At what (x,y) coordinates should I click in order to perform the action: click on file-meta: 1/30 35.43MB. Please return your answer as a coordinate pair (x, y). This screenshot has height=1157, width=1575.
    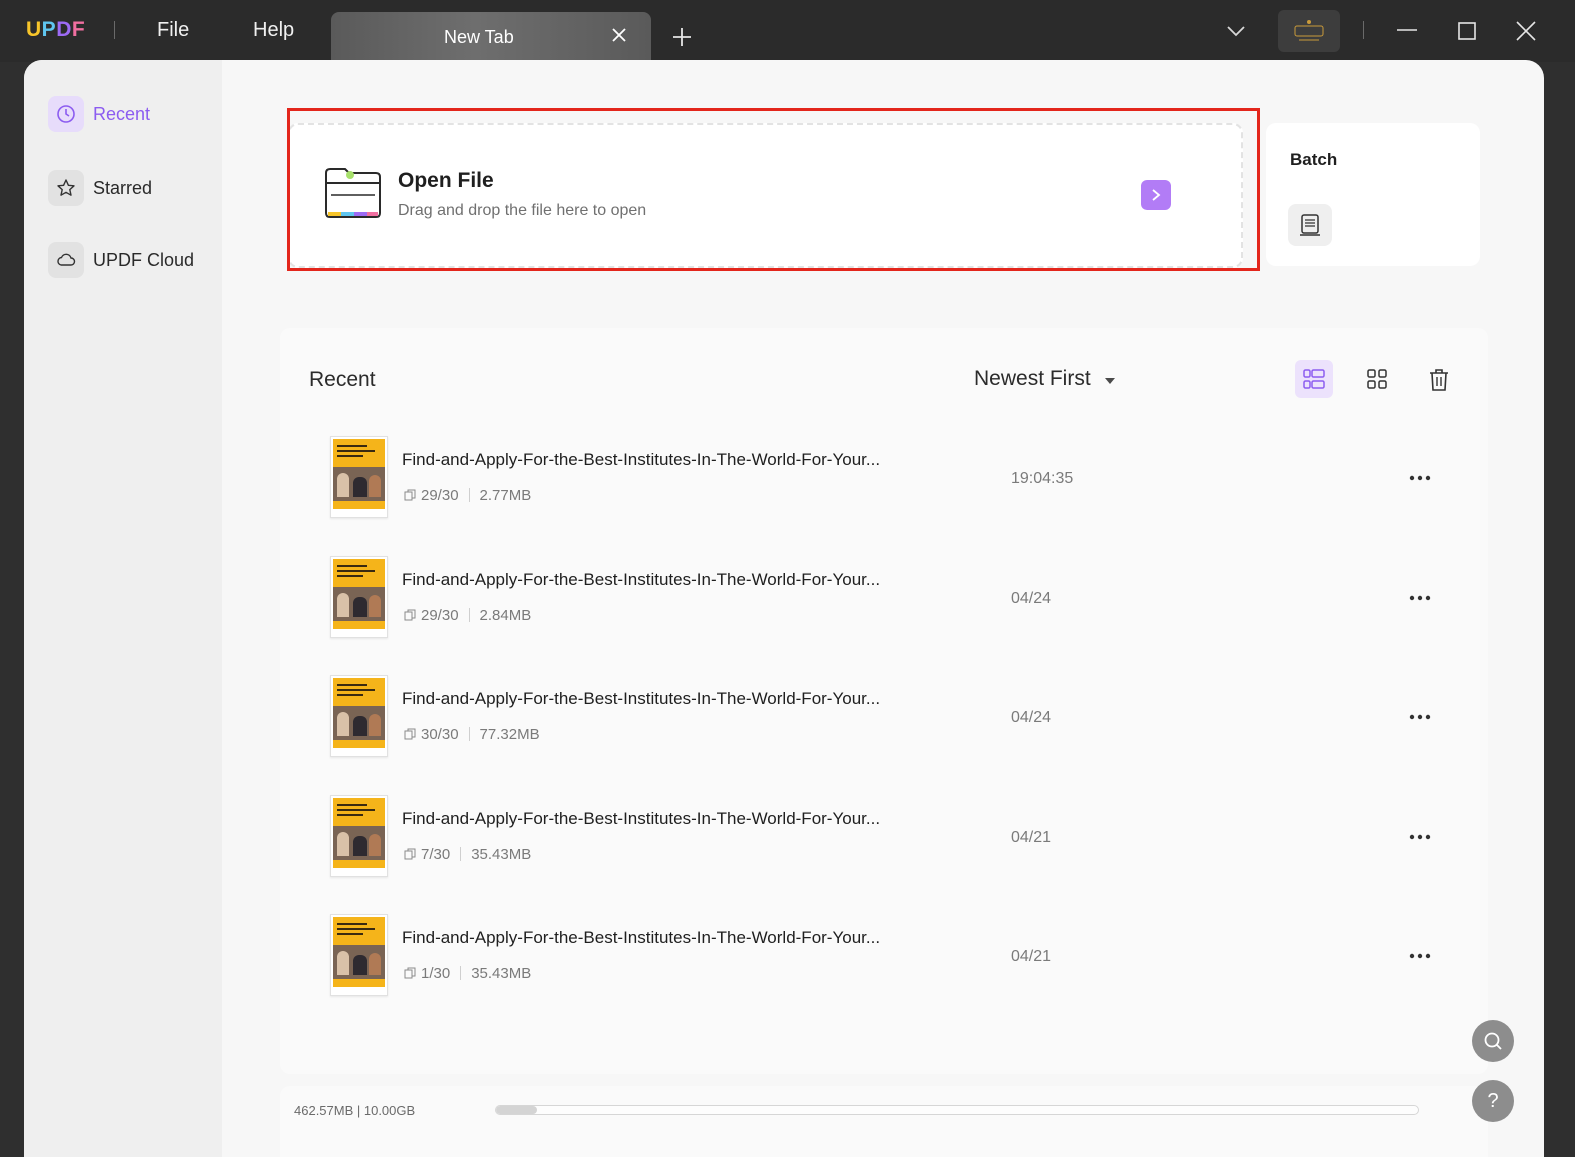
    Looking at the image, I should click on (467, 973).